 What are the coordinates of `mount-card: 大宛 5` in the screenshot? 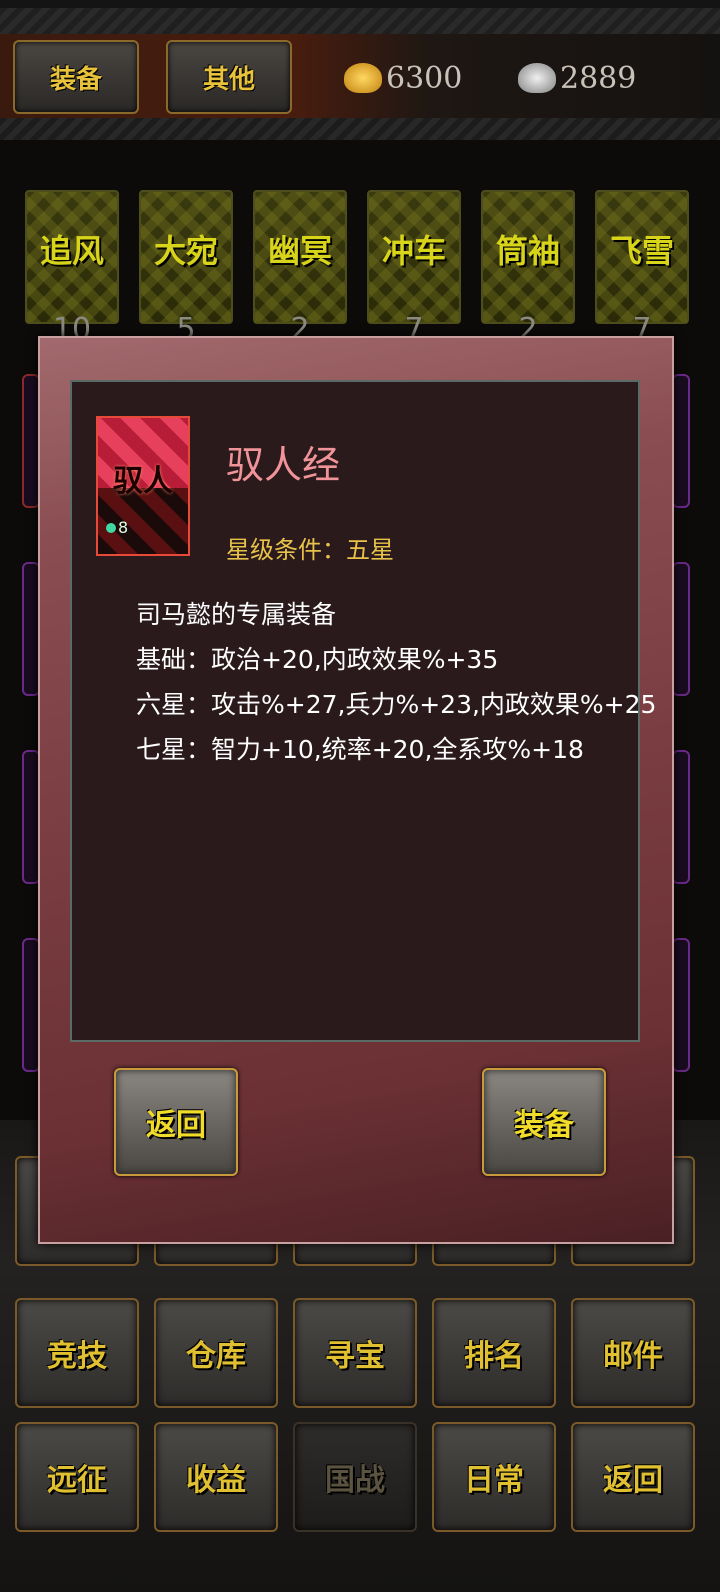 It's located at (186, 268).